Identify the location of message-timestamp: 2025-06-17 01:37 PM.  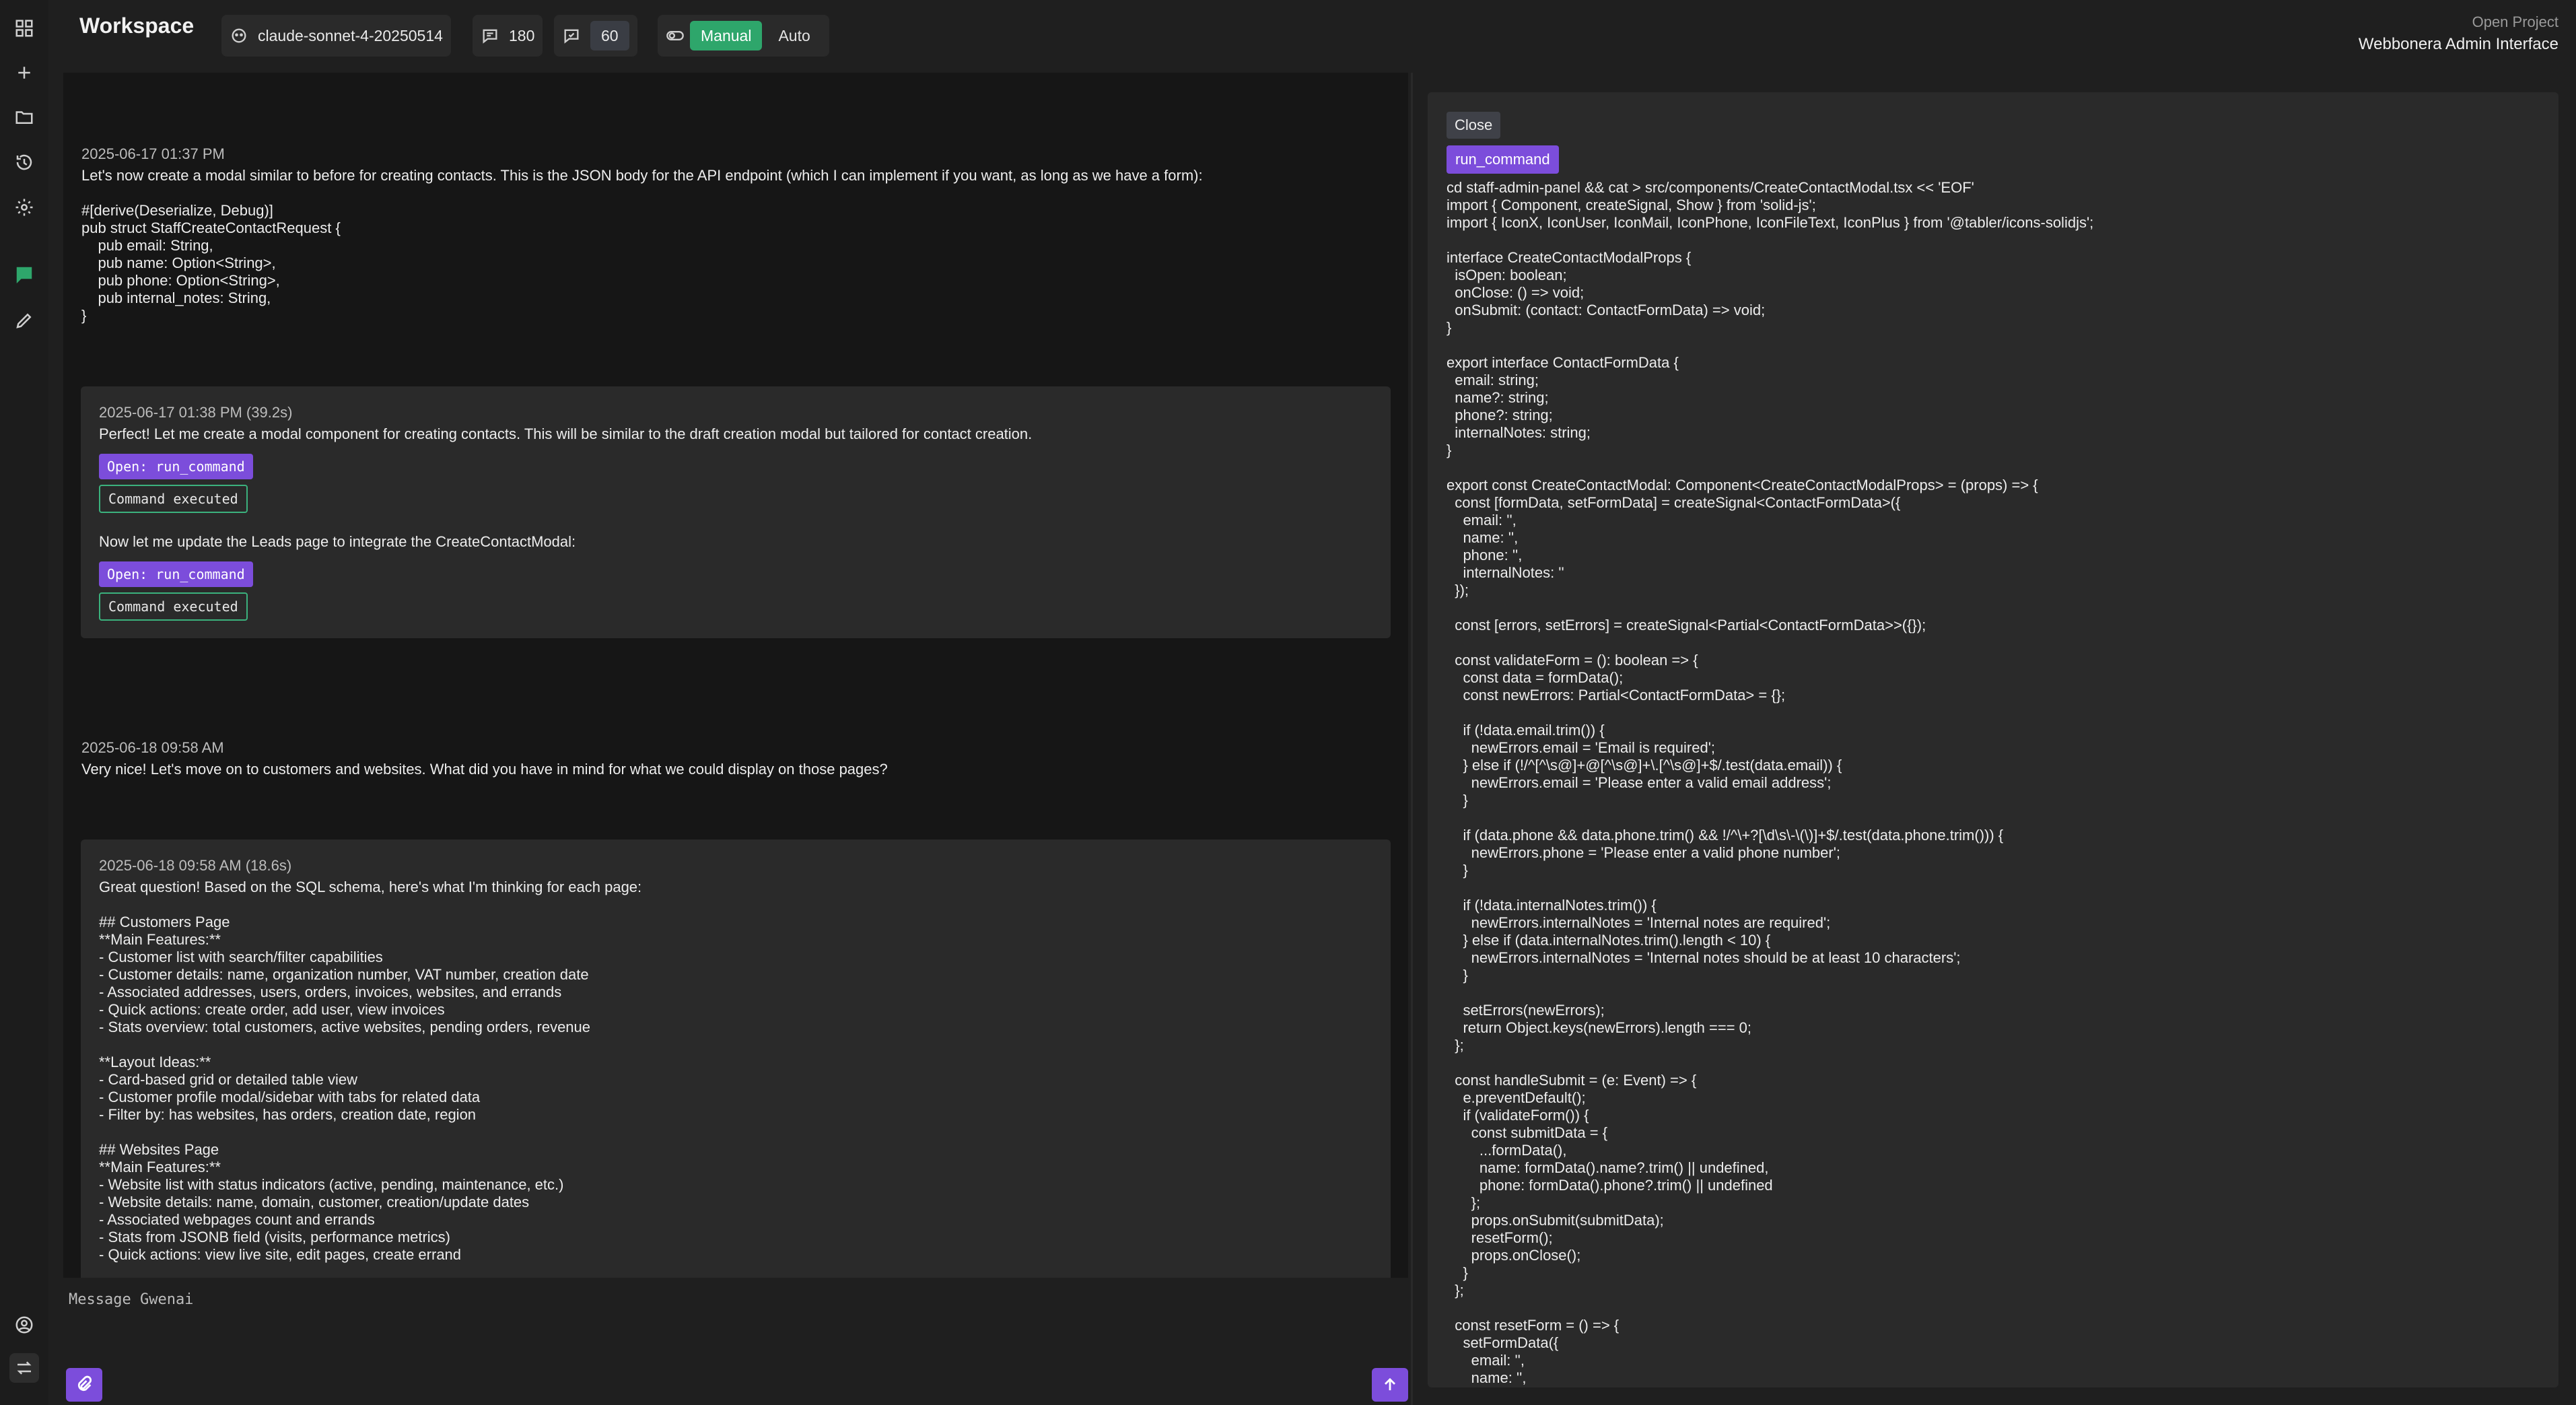
(153, 153).